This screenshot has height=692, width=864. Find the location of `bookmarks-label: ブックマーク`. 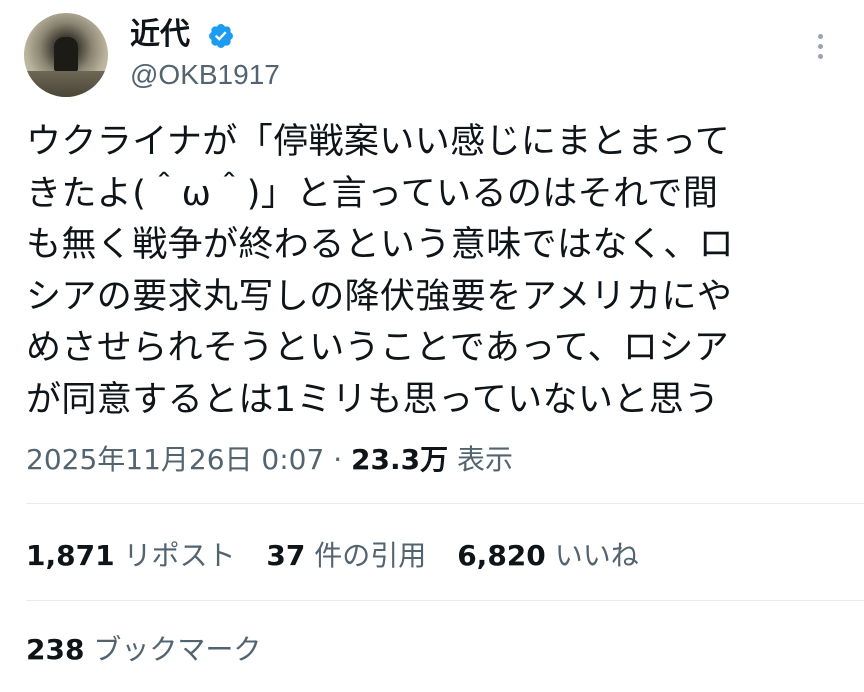

bookmarks-label: ブックマーク is located at coordinates (177, 649).